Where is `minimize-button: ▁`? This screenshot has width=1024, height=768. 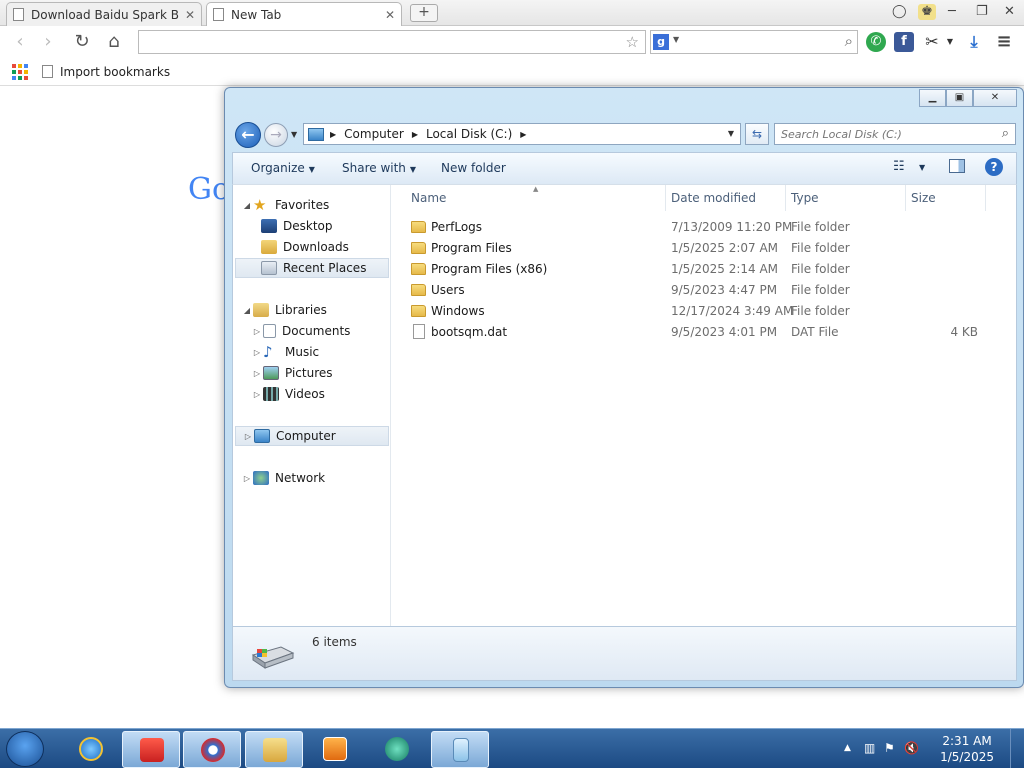 minimize-button: ▁ is located at coordinates (932, 98).